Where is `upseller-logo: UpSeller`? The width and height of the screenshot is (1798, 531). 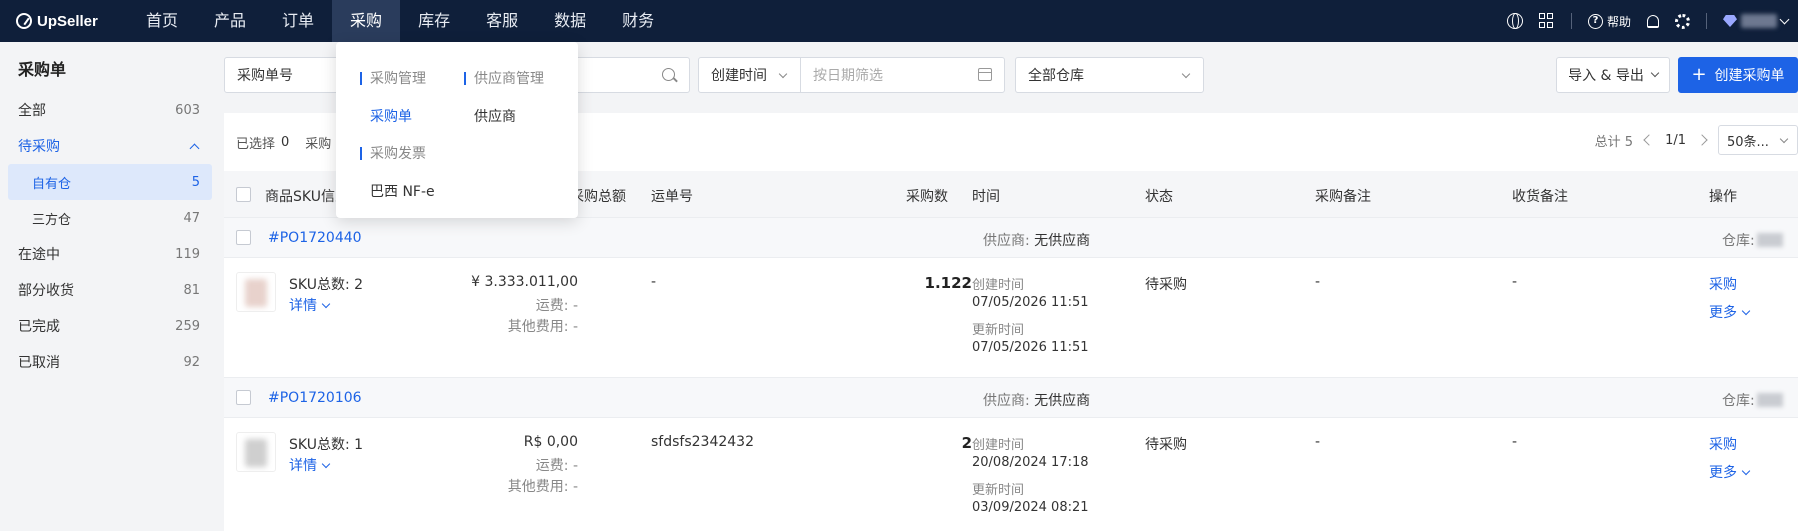
upseller-logo: UpSeller is located at coordinates (60, 21).